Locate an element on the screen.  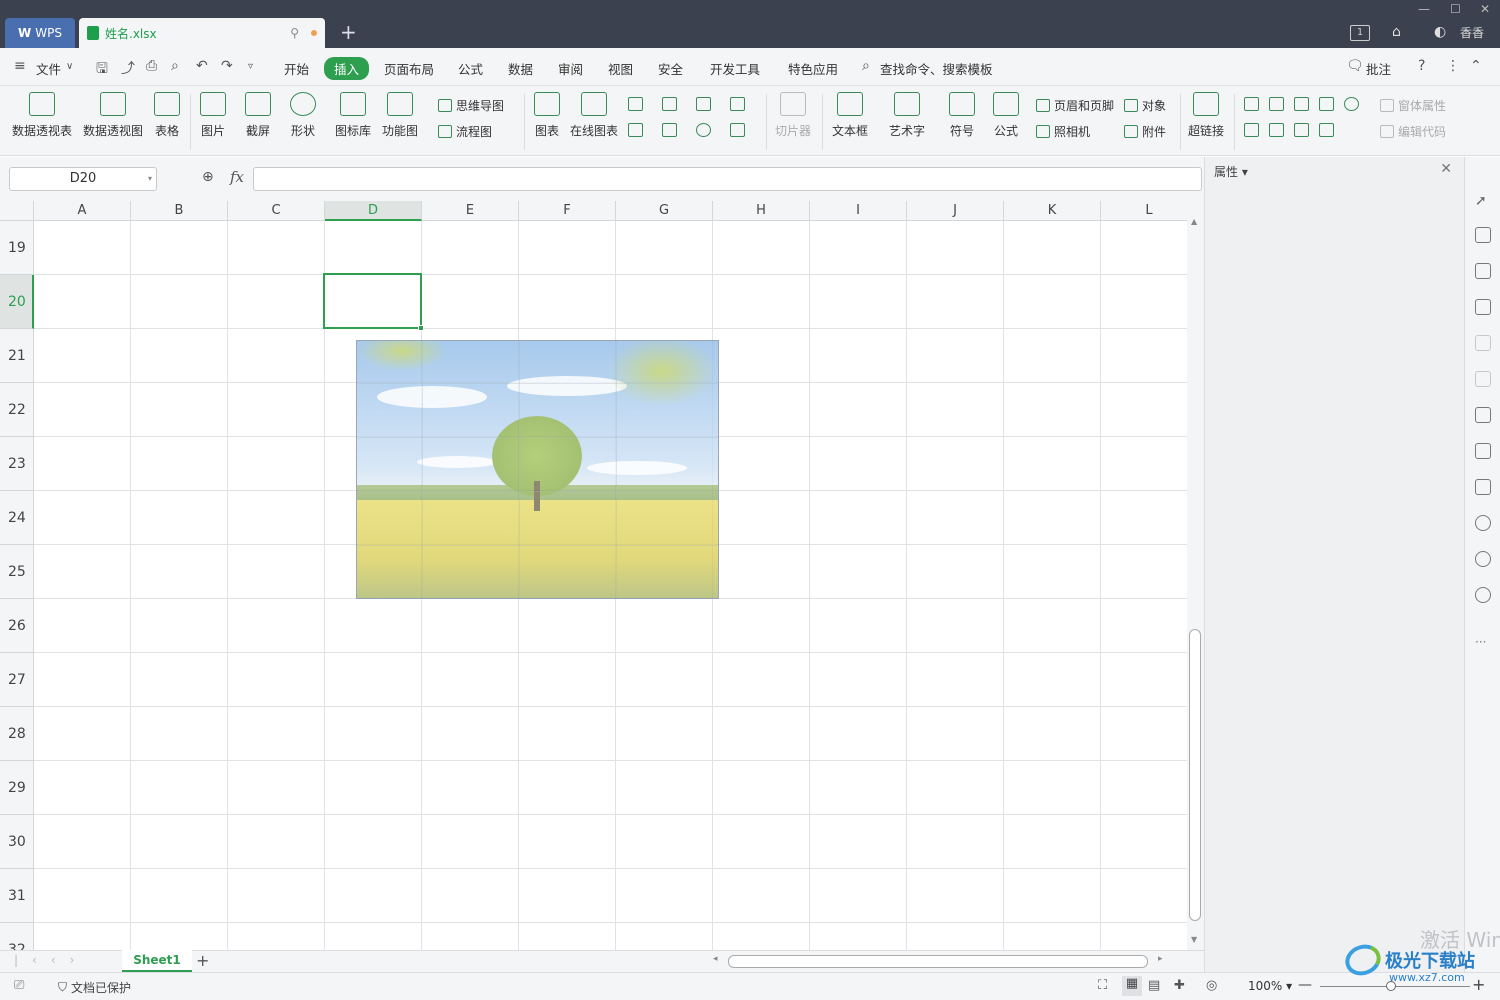
column-header: H is located at coordinates (761, 211).